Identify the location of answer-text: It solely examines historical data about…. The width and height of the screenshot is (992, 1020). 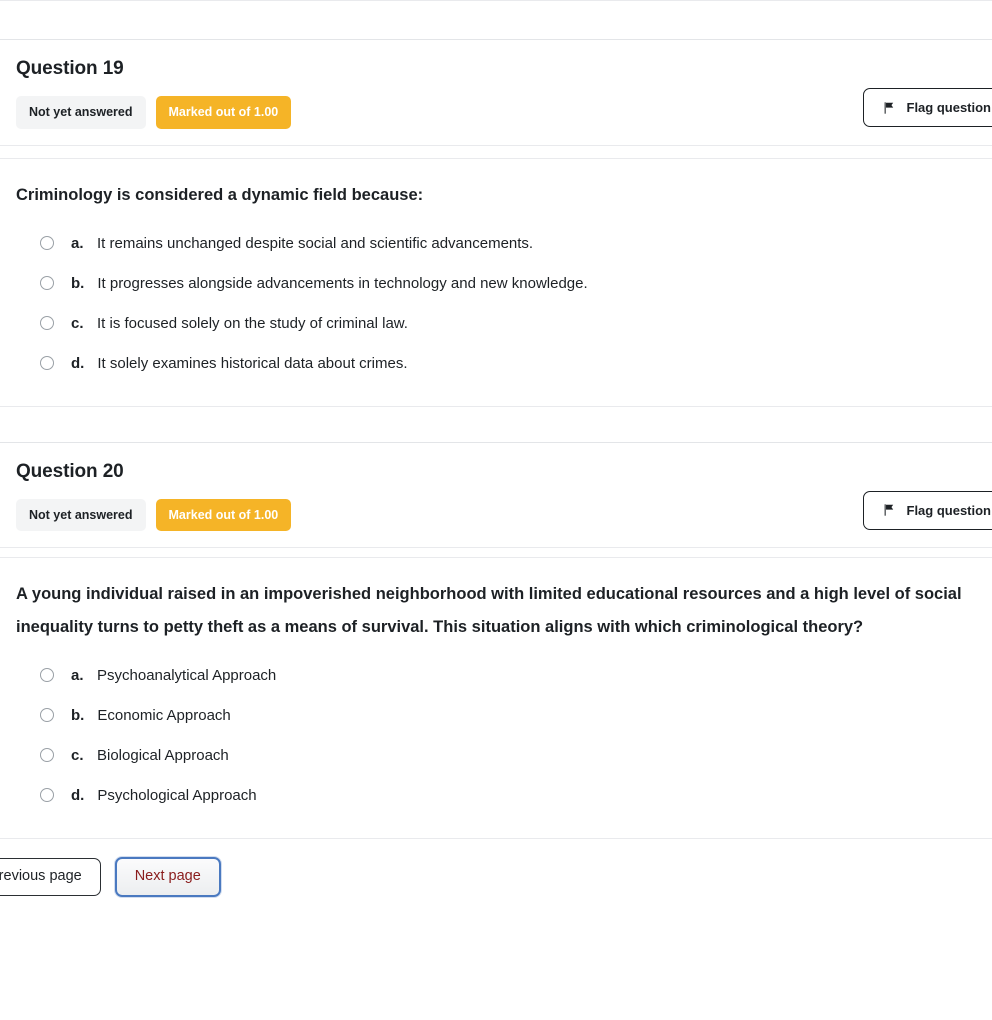
(252, 363).